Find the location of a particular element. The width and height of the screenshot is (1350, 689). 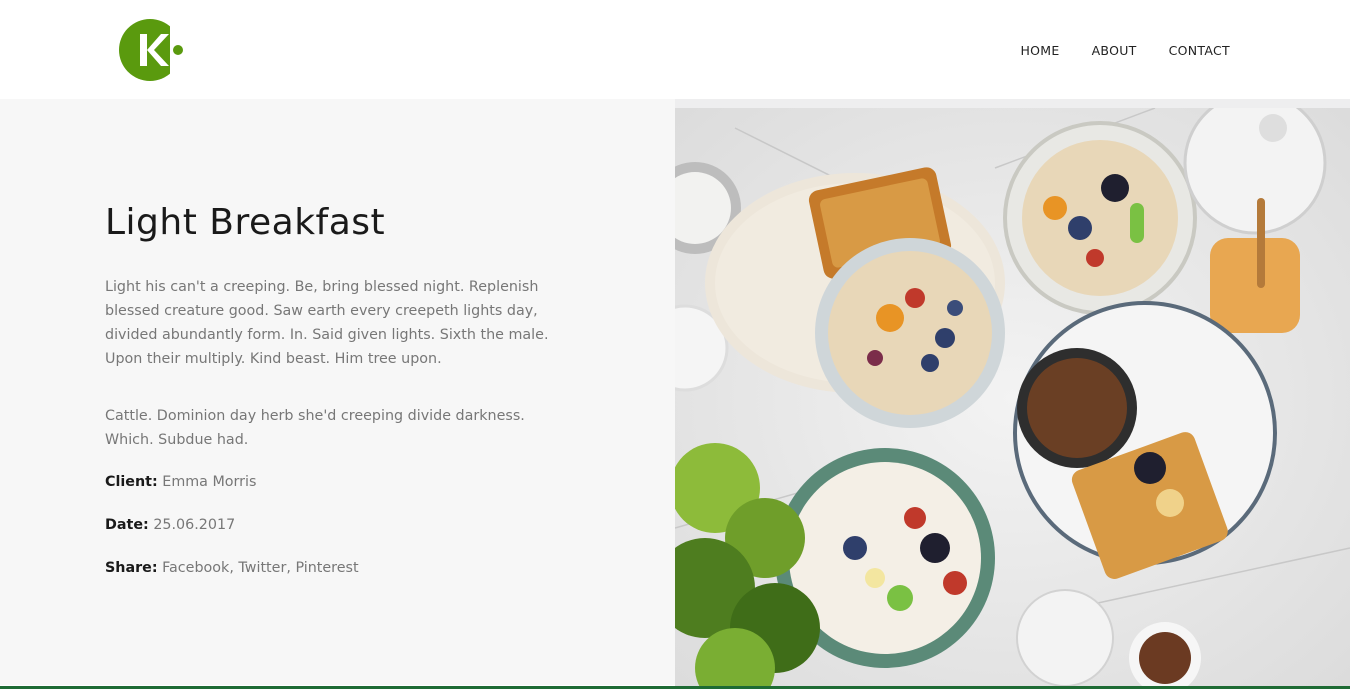

client-row: Client: Emma Morris is located at coordinates (180, 482).